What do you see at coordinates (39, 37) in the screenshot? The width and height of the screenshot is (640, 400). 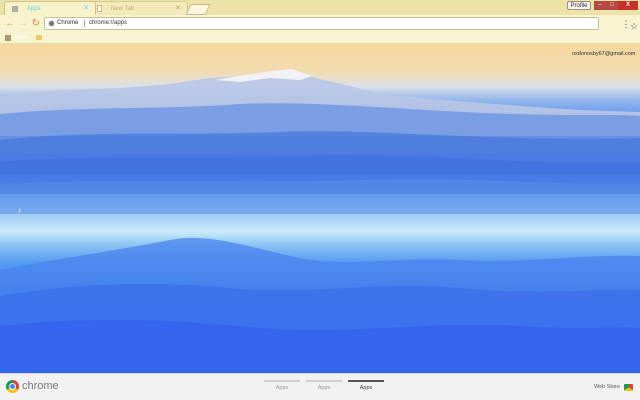 I see `folder-icon` at bounding box center [39, 37].